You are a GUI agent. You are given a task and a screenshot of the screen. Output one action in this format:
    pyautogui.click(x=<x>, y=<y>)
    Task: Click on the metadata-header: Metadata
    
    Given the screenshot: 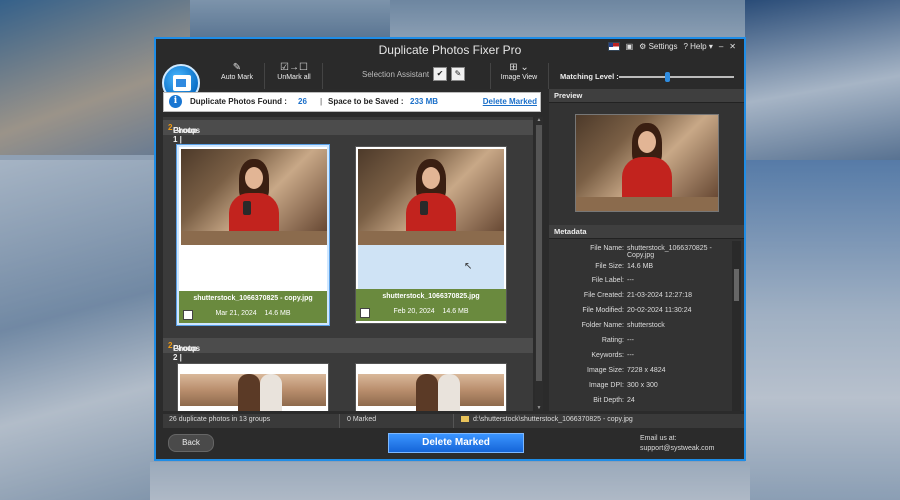 What is the action you would take?
    pyautogui.click(x=646, y=232)
    